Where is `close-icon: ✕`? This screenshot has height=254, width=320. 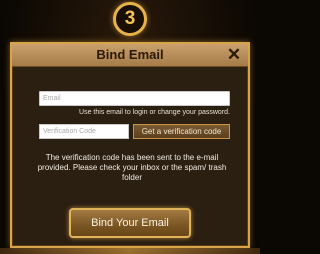
close-icon: ✕ is located at coordinates (234, 55).